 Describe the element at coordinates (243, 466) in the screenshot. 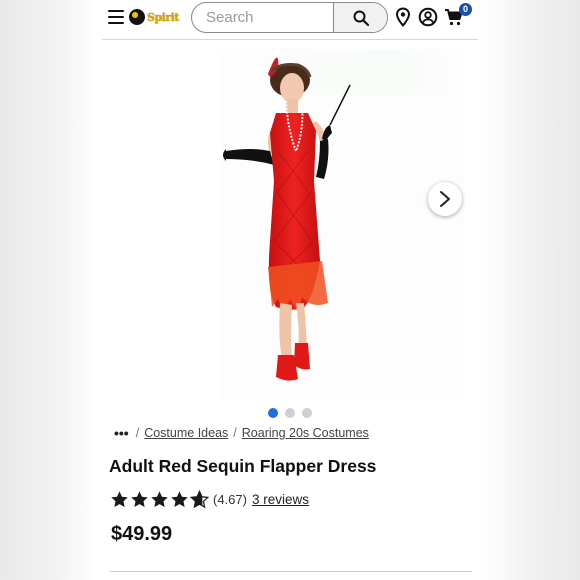

I see `product-title: Adult Red Sequin Flapper Dress` at that location.